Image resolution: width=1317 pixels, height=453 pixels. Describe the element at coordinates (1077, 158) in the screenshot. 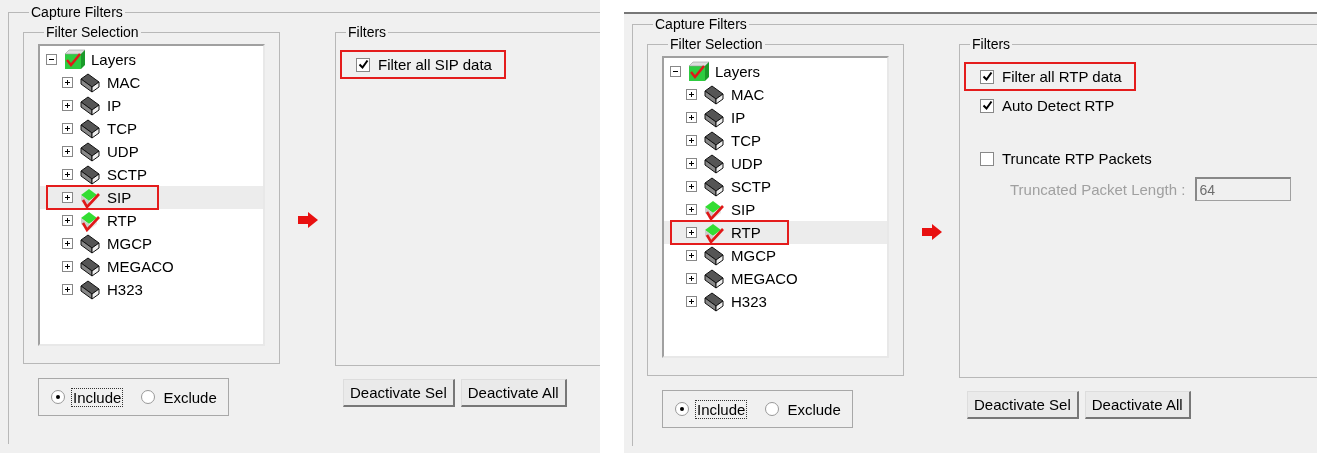

I see `checkbox-label: Truncate RTP Packets` at that location.